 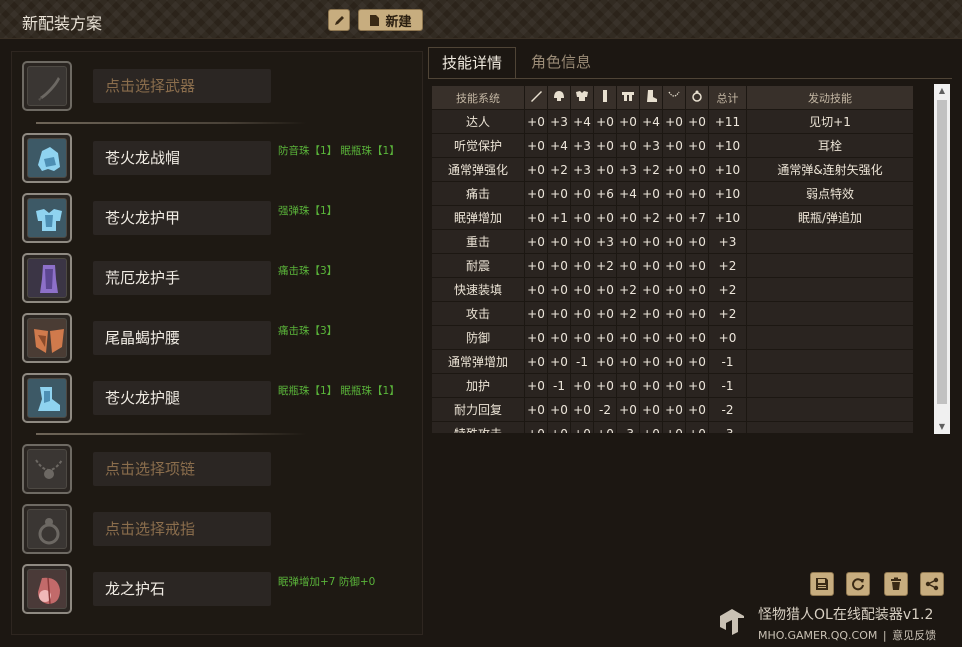 What do you see at coordinates (727, 193) in the screenshot?
I see `total-cell: +10` at bounding box center [727, 193].